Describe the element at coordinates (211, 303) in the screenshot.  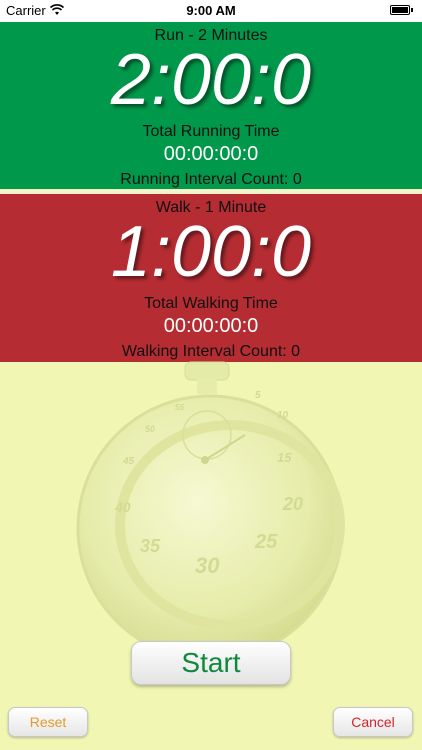
I see `walk-total-label: Total Walking Time` at that location.